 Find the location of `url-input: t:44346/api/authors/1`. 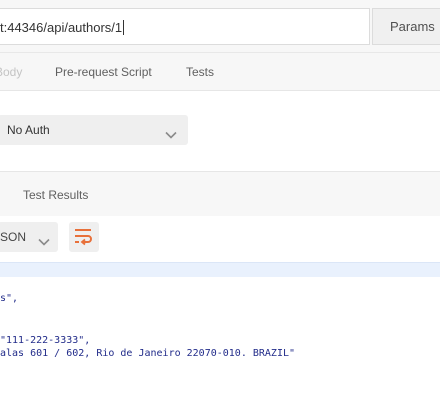

url-input: t:44346/api/authors/1 is located at coordinates (185, 26).